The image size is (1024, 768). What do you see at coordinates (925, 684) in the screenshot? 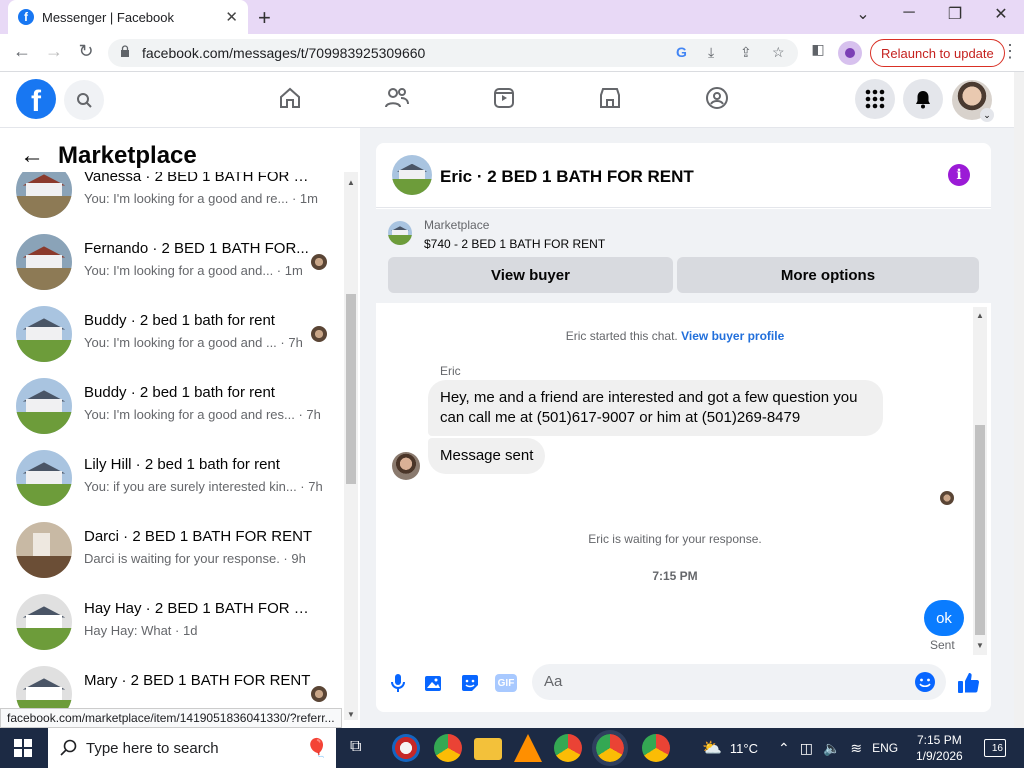
I see `emoji-icon` at bounding box center [925, 684].